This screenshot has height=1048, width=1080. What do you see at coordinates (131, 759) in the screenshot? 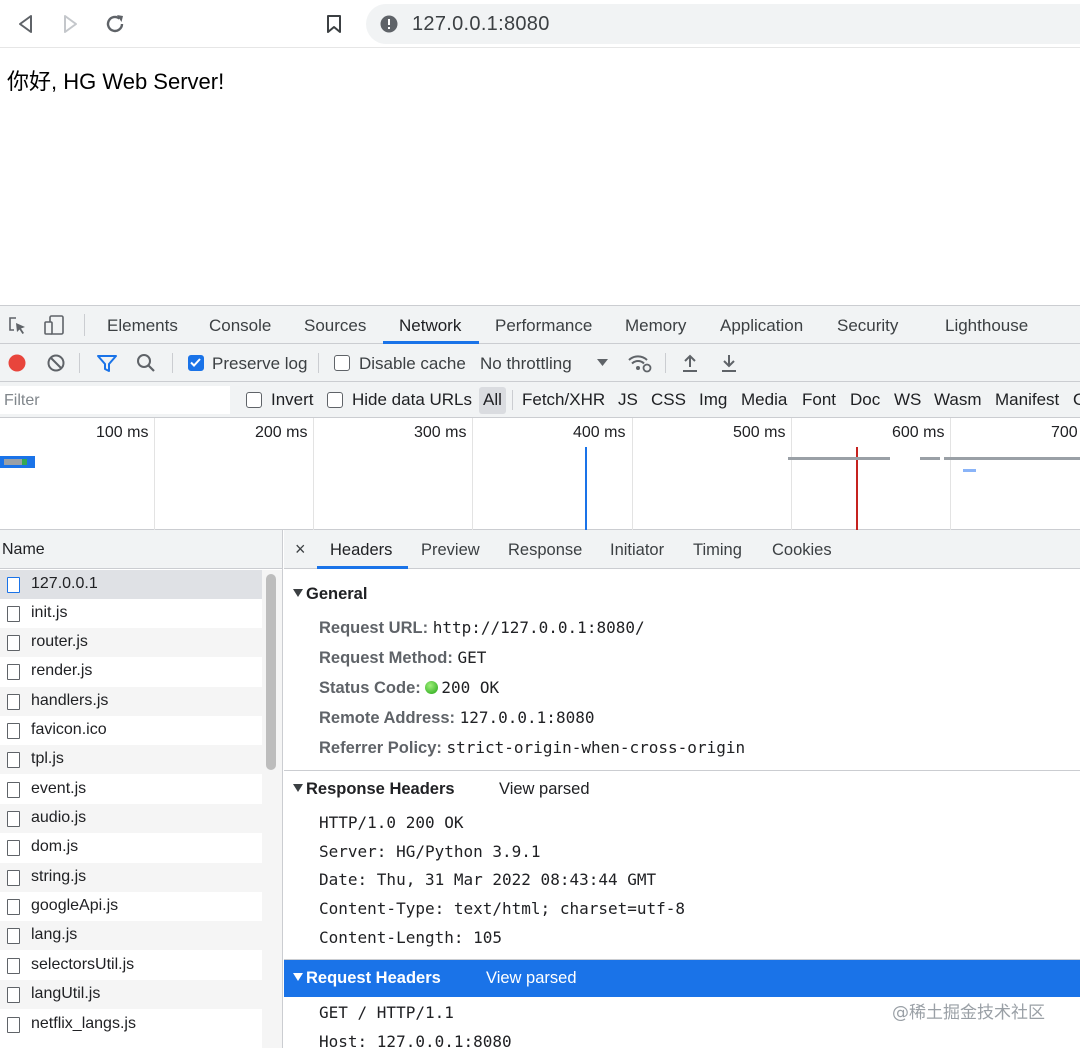
I see `request-row: tpl.js` at bounding box center [131, 759].